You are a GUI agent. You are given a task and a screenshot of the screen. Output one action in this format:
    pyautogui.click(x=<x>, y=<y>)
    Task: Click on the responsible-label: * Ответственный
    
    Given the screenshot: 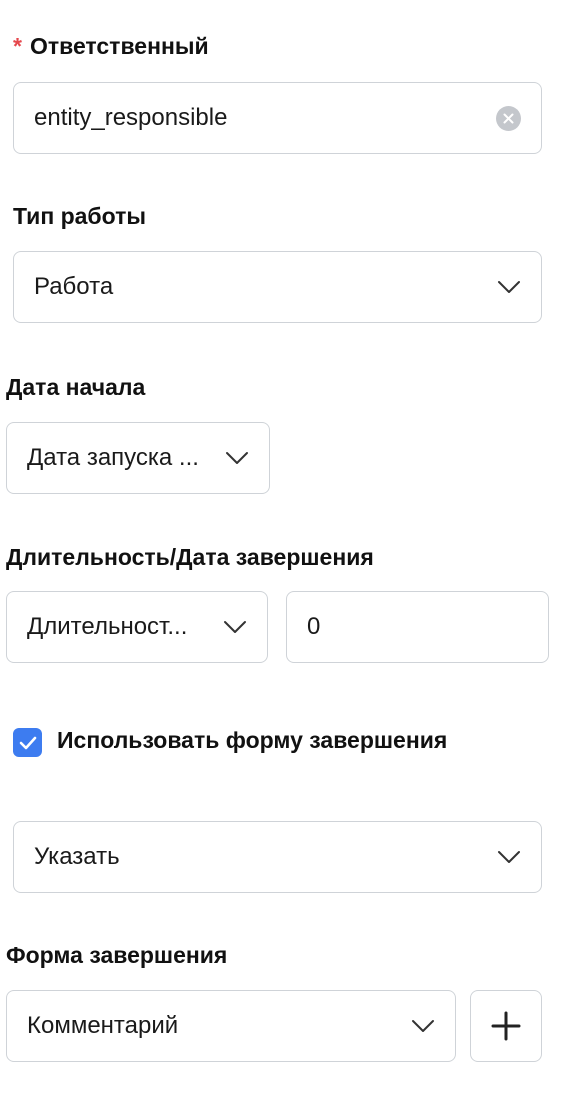 What is the action you would take?
    pyautogui.click(x=111, y=46)
    